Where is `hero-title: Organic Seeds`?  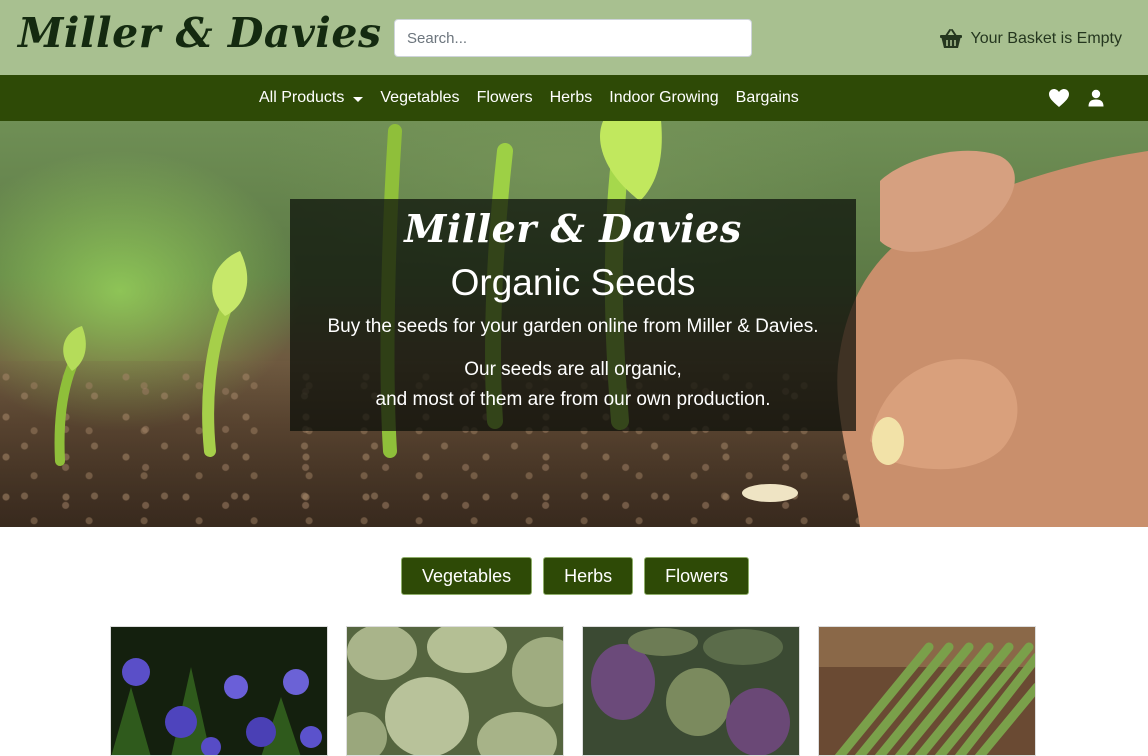 hero-title: Organic Seeds is located at coordinates (573, 282).